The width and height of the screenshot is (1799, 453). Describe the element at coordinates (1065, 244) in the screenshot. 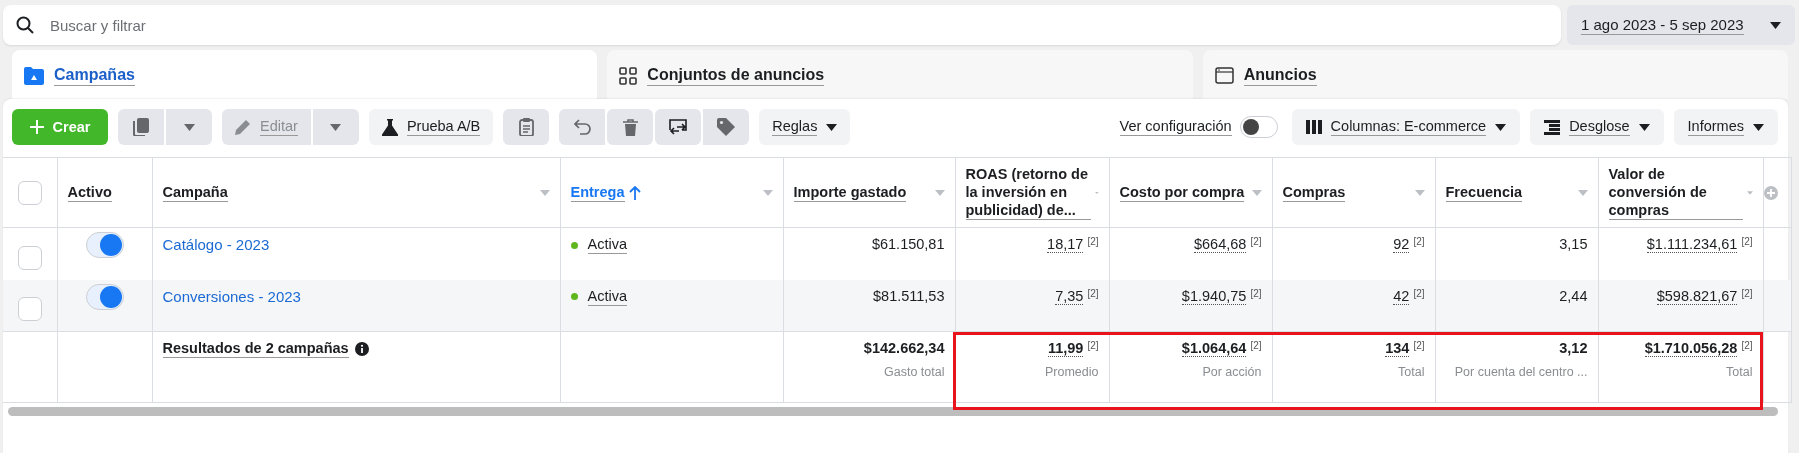

I see `table-cell-value: 18,17` at that location.